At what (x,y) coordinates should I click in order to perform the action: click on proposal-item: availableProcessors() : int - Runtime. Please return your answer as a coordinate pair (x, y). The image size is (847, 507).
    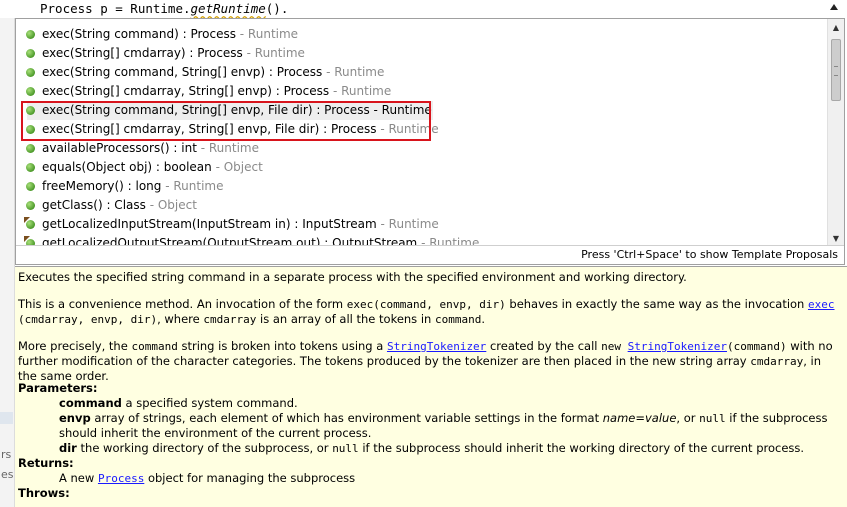
    Looking at the image, I should click on (137, 148).